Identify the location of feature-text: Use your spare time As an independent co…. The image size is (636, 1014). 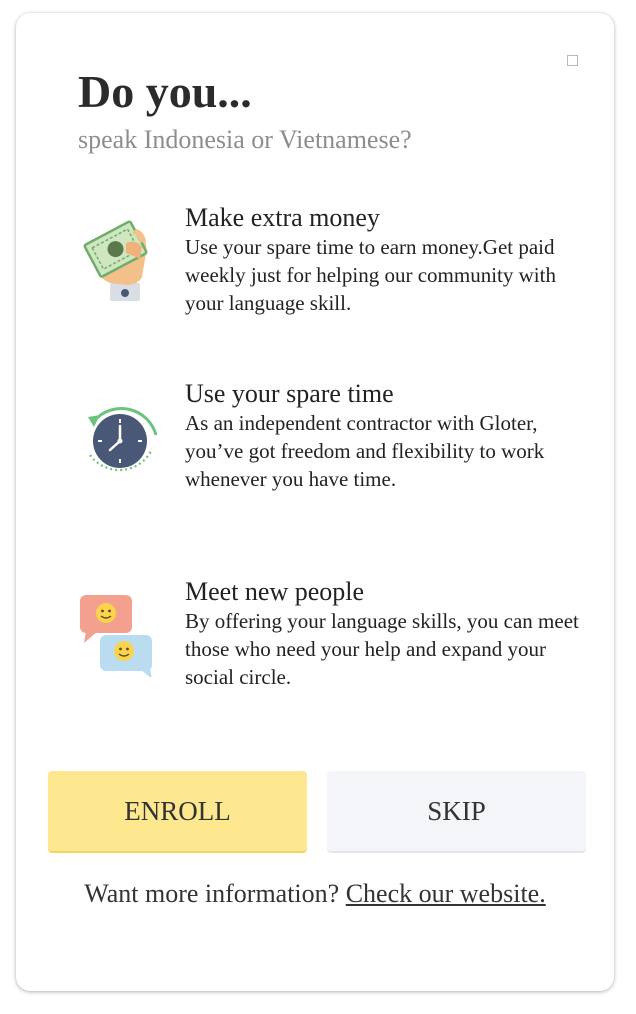
(385, 436).